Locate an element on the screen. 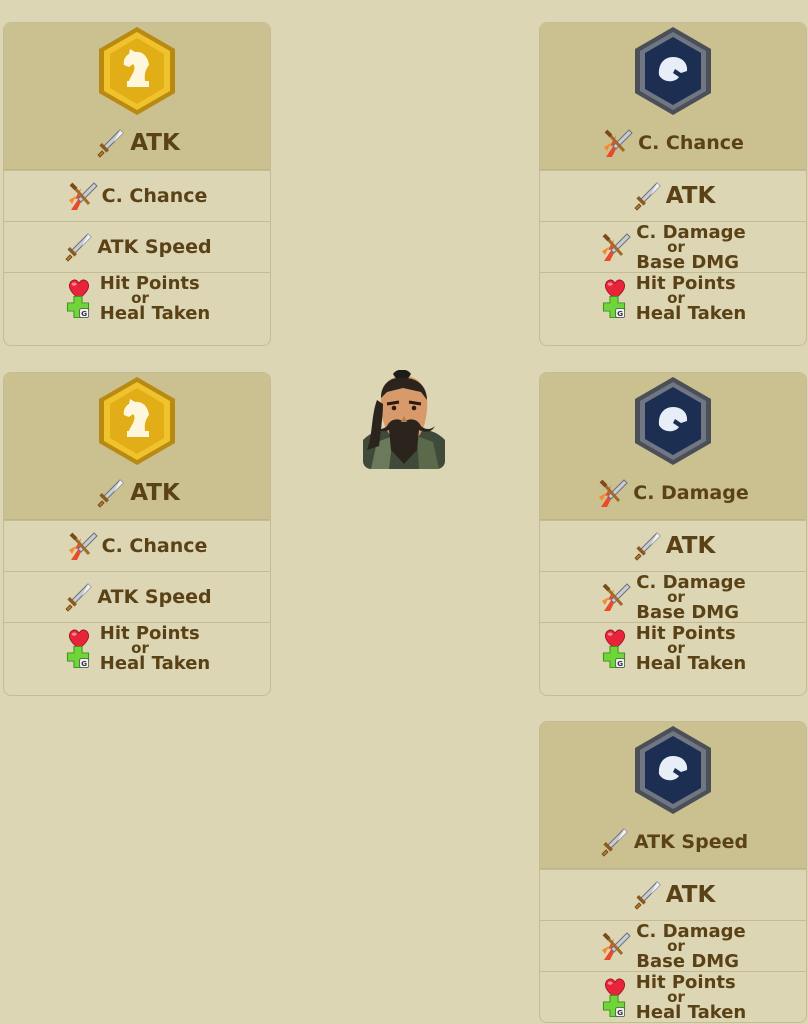  card-header: ATK Speed is located at coordinates (673, 795).